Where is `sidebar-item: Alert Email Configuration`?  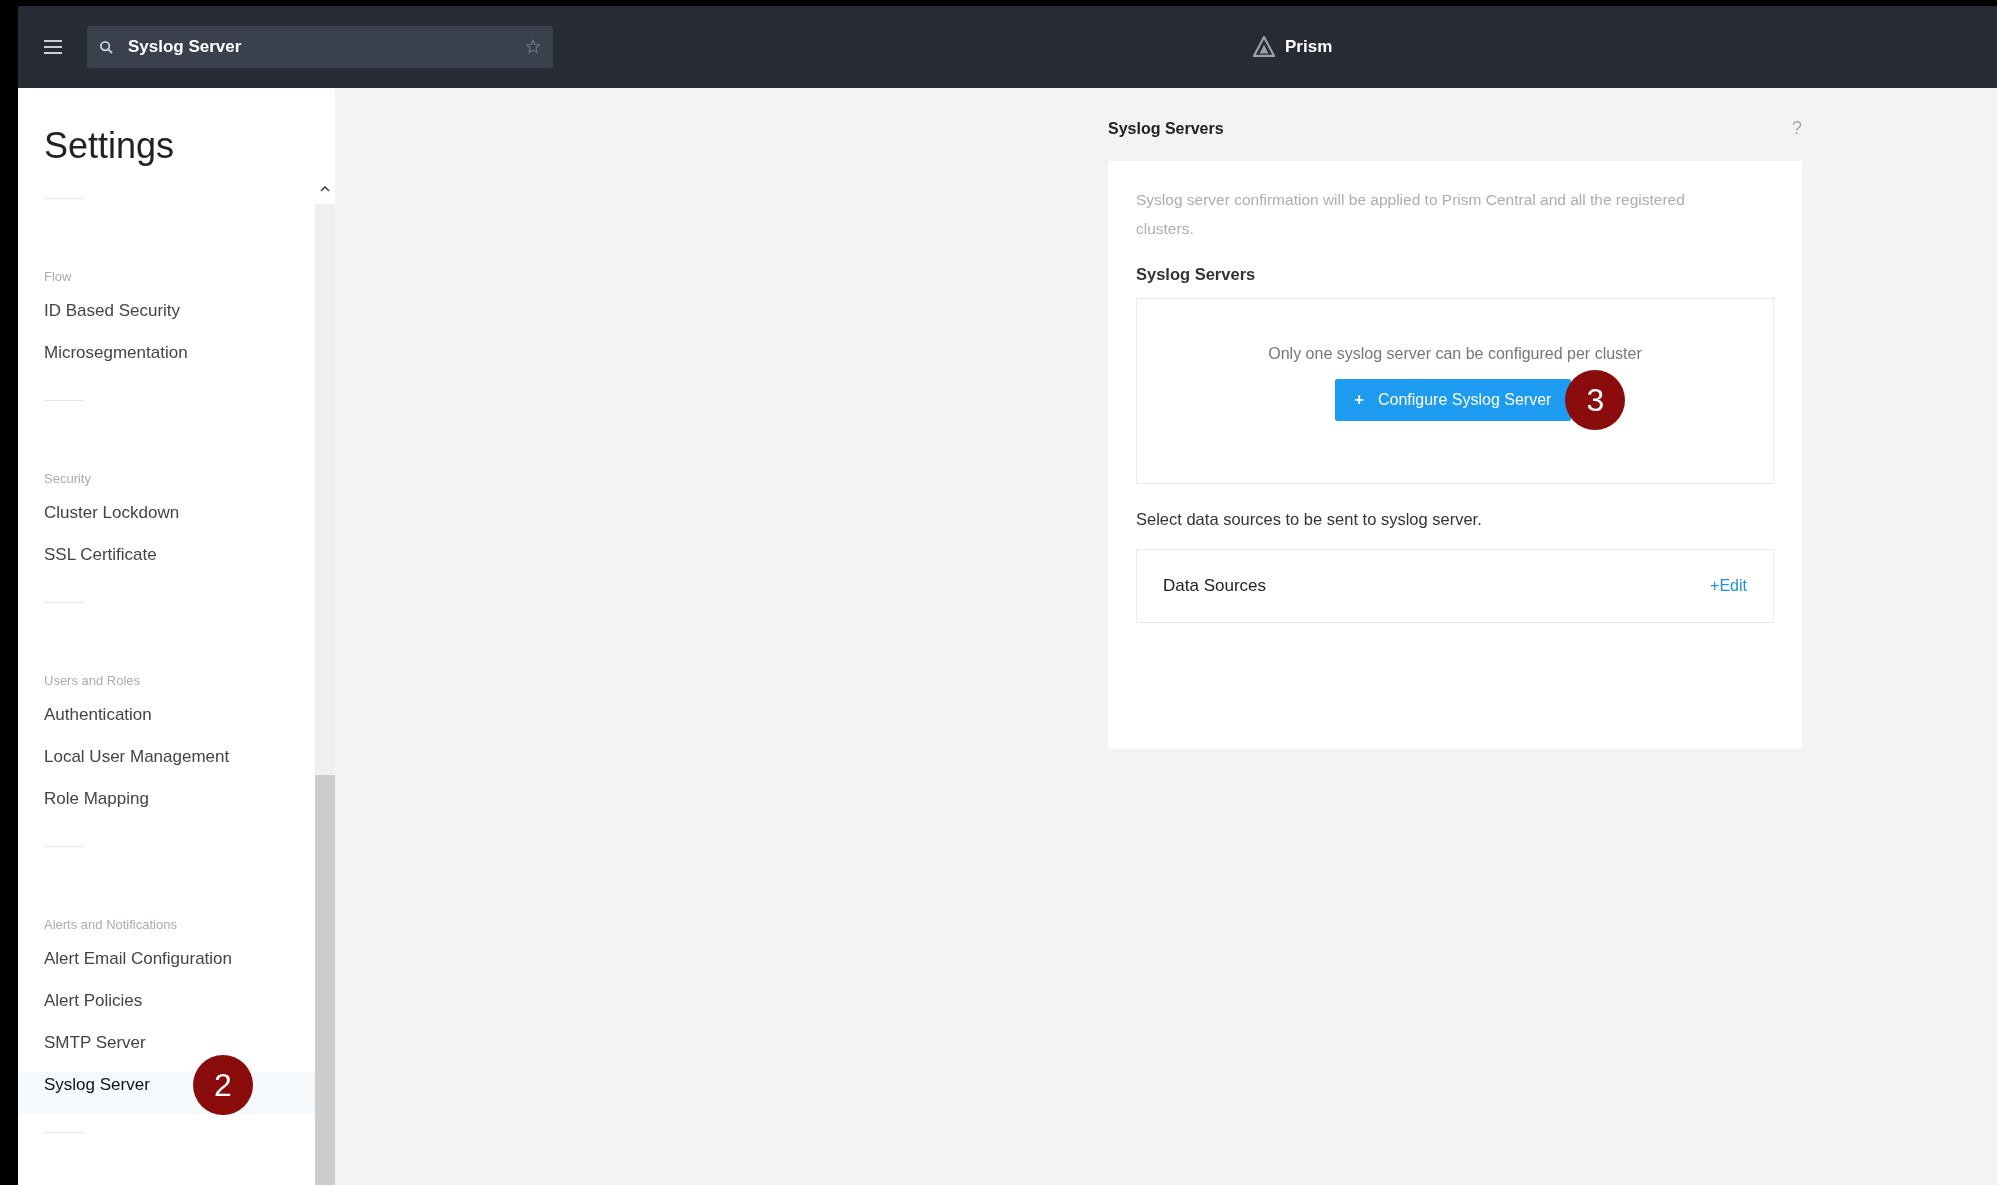
sidebar-item: Alert Email Configuration is located at coordinates (142, 967).